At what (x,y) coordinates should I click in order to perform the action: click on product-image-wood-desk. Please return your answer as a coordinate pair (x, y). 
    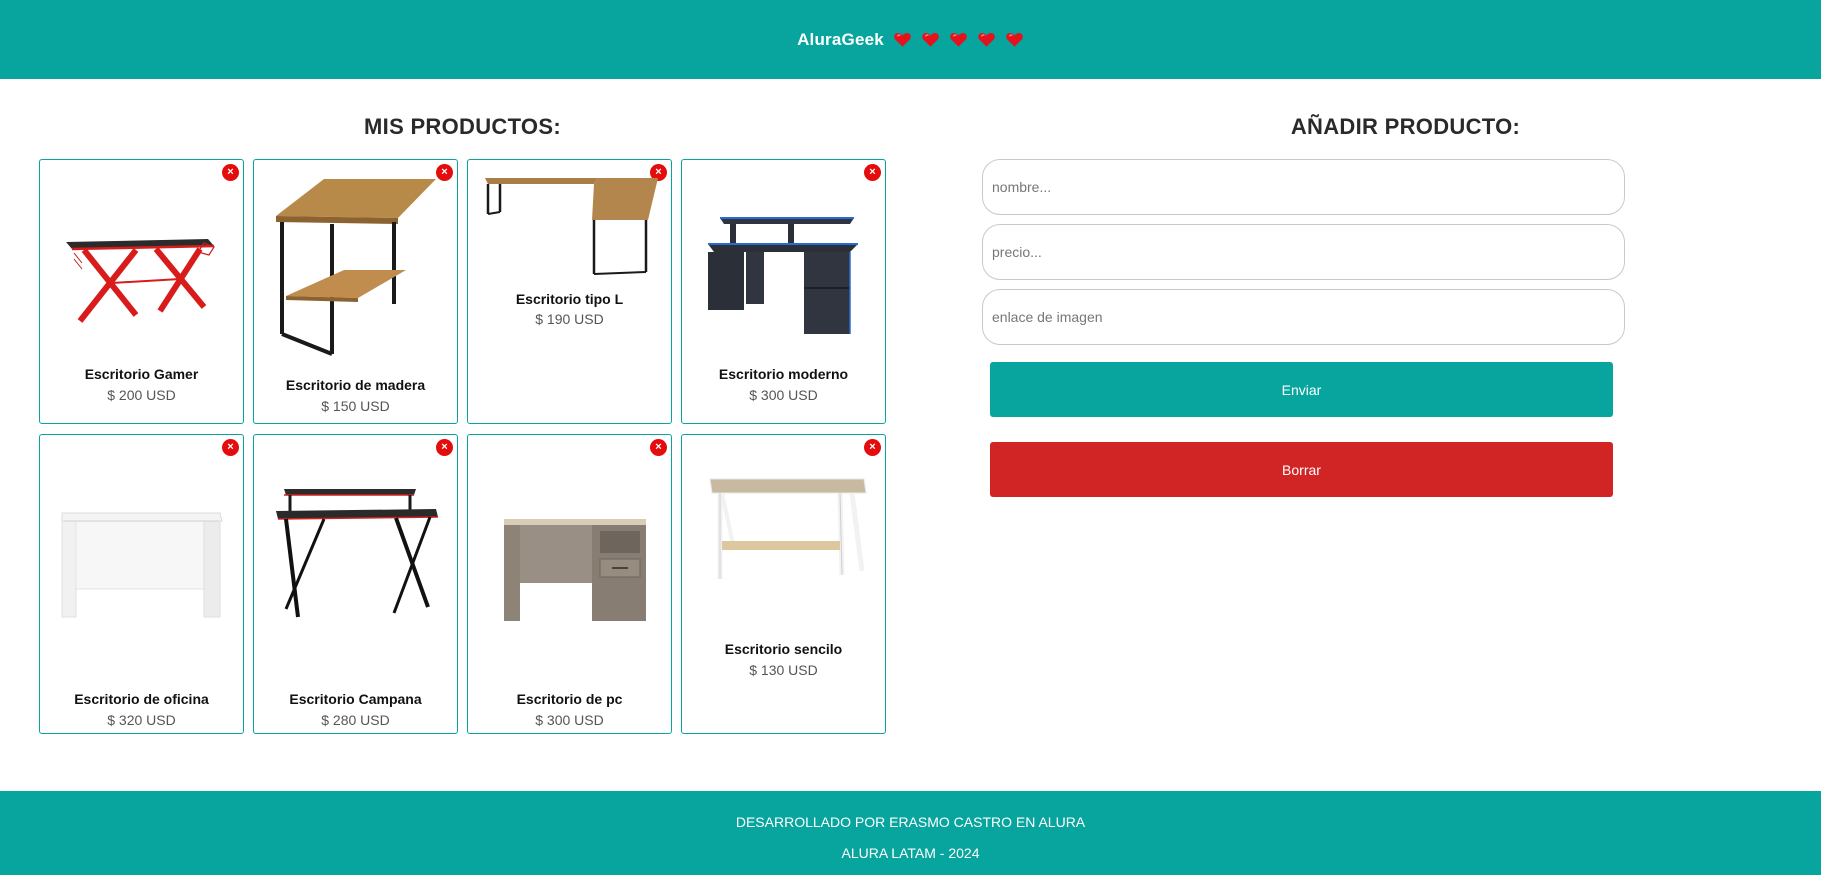
    Looking at the image, I should click on (356, 267).